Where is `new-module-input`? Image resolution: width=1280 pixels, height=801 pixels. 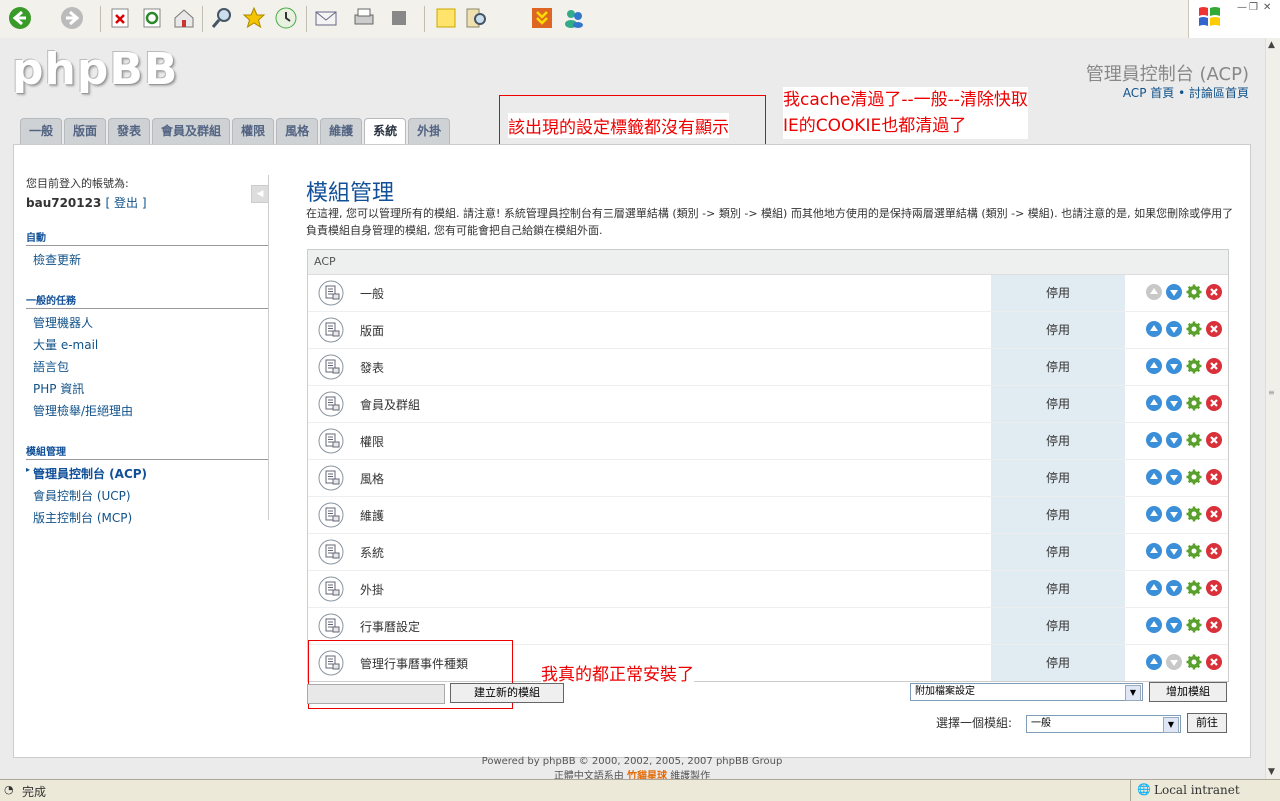 new-module-input is located at coordinates (376, 694).